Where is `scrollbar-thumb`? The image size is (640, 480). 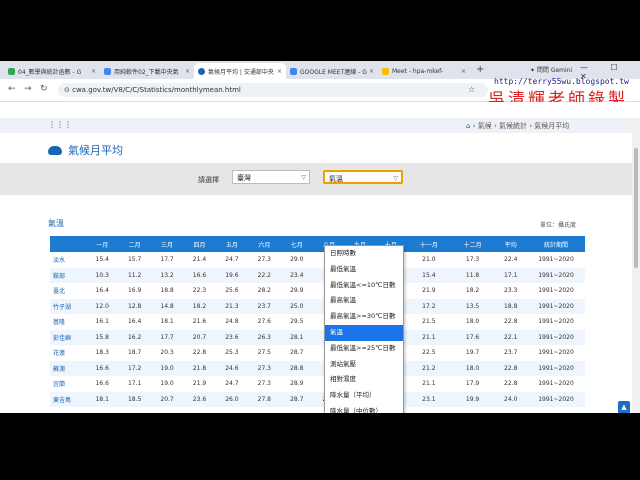 scrollbar-thumb is located at coordinates (636, 208).